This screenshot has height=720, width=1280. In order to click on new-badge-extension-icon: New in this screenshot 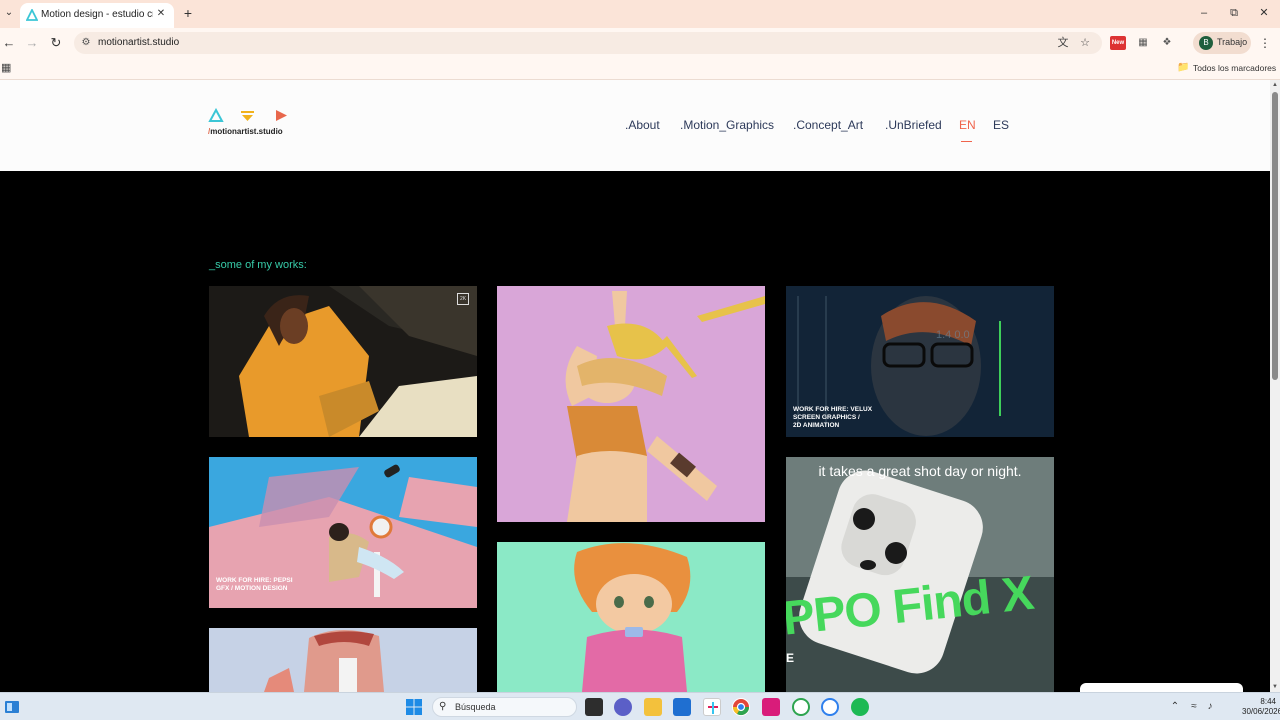, I will do `click(1118, 43)`.